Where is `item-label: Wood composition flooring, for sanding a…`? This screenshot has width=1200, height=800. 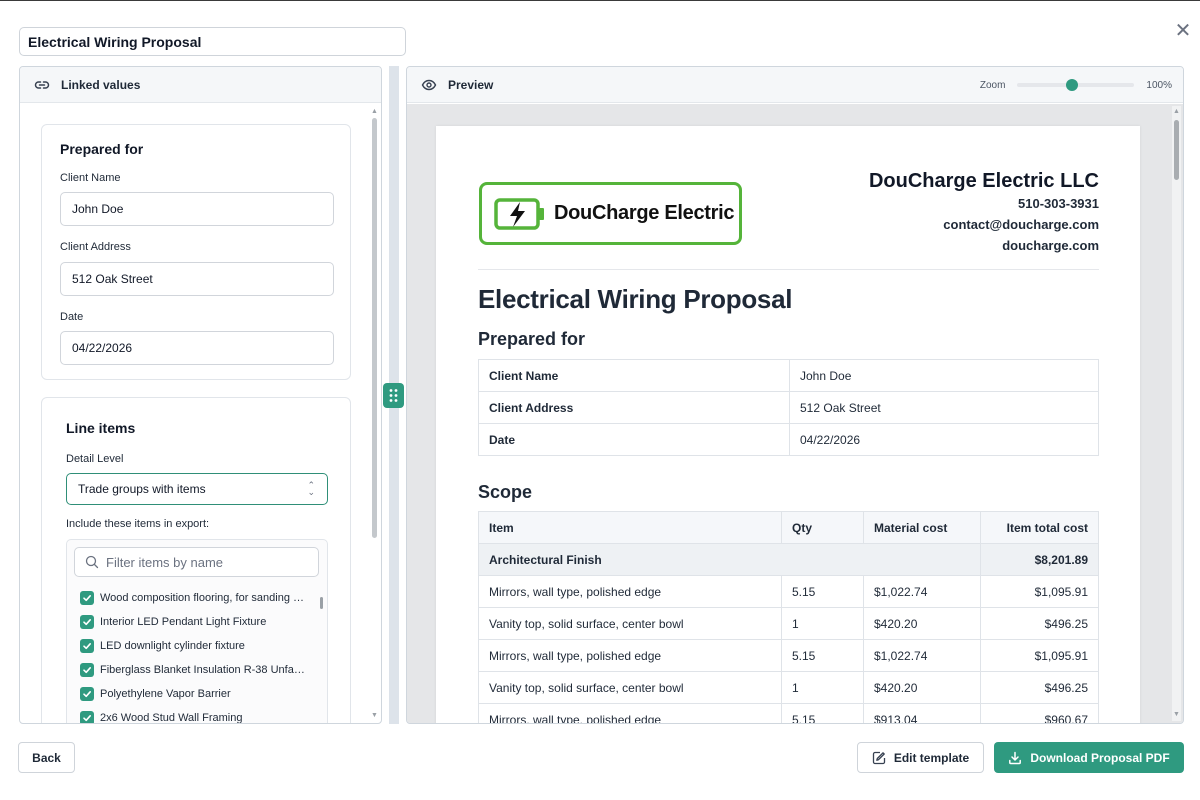
item-label: Wood composition flooring, for sanding a… is located at coordinates (202, 598).